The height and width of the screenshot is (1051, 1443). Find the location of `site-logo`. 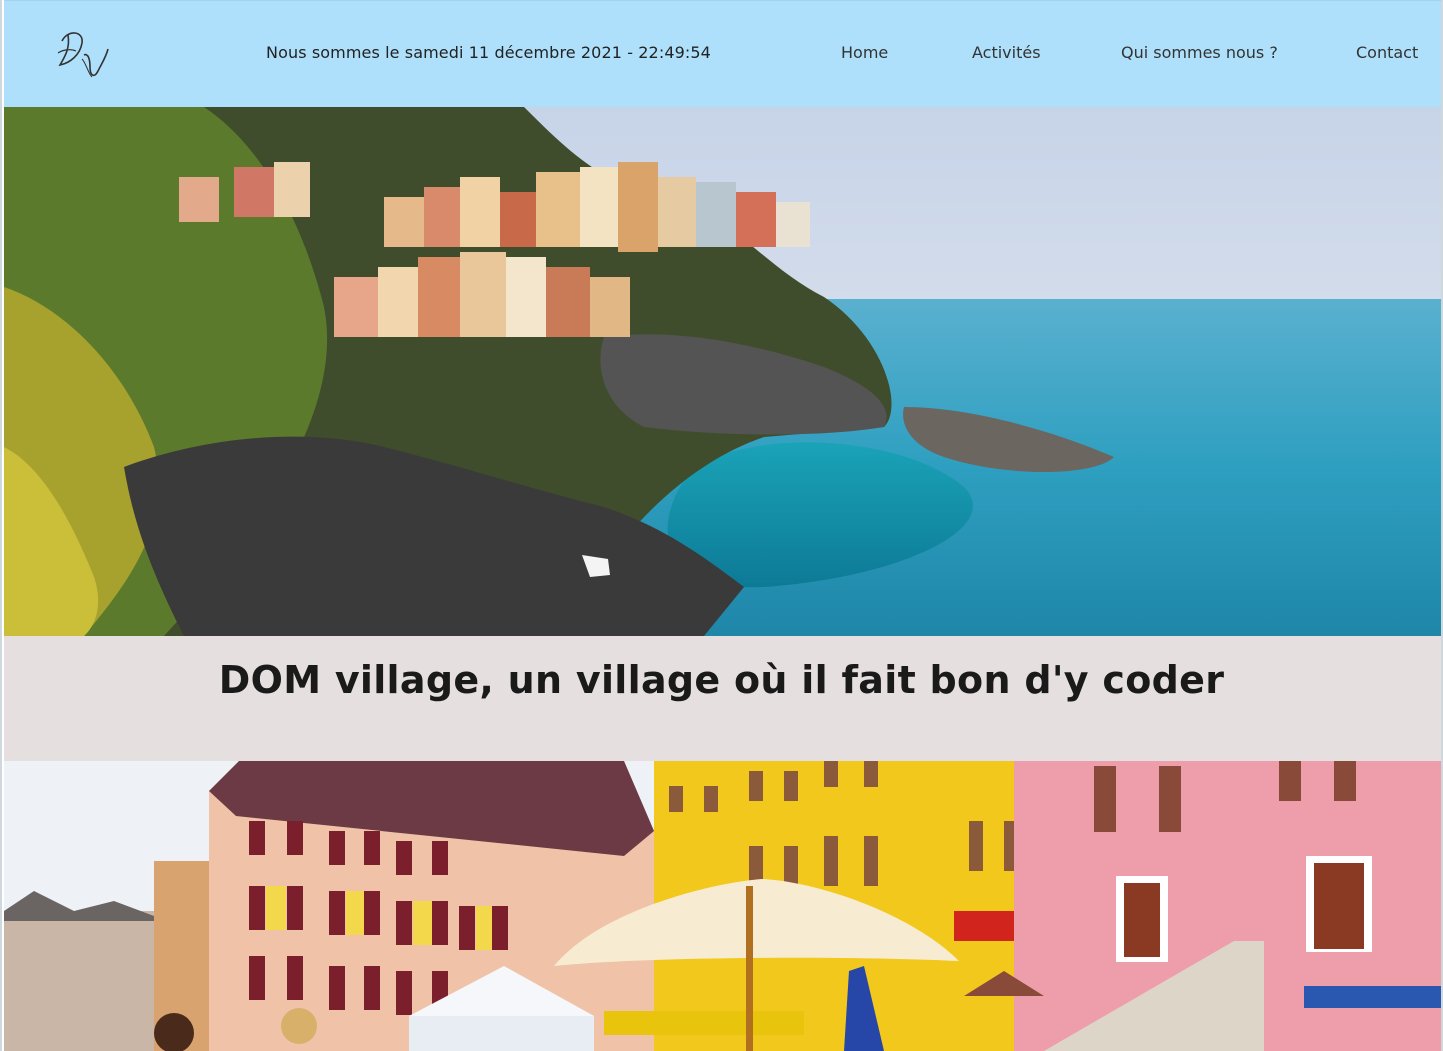

site-logo is located at coordinates (83, 54).